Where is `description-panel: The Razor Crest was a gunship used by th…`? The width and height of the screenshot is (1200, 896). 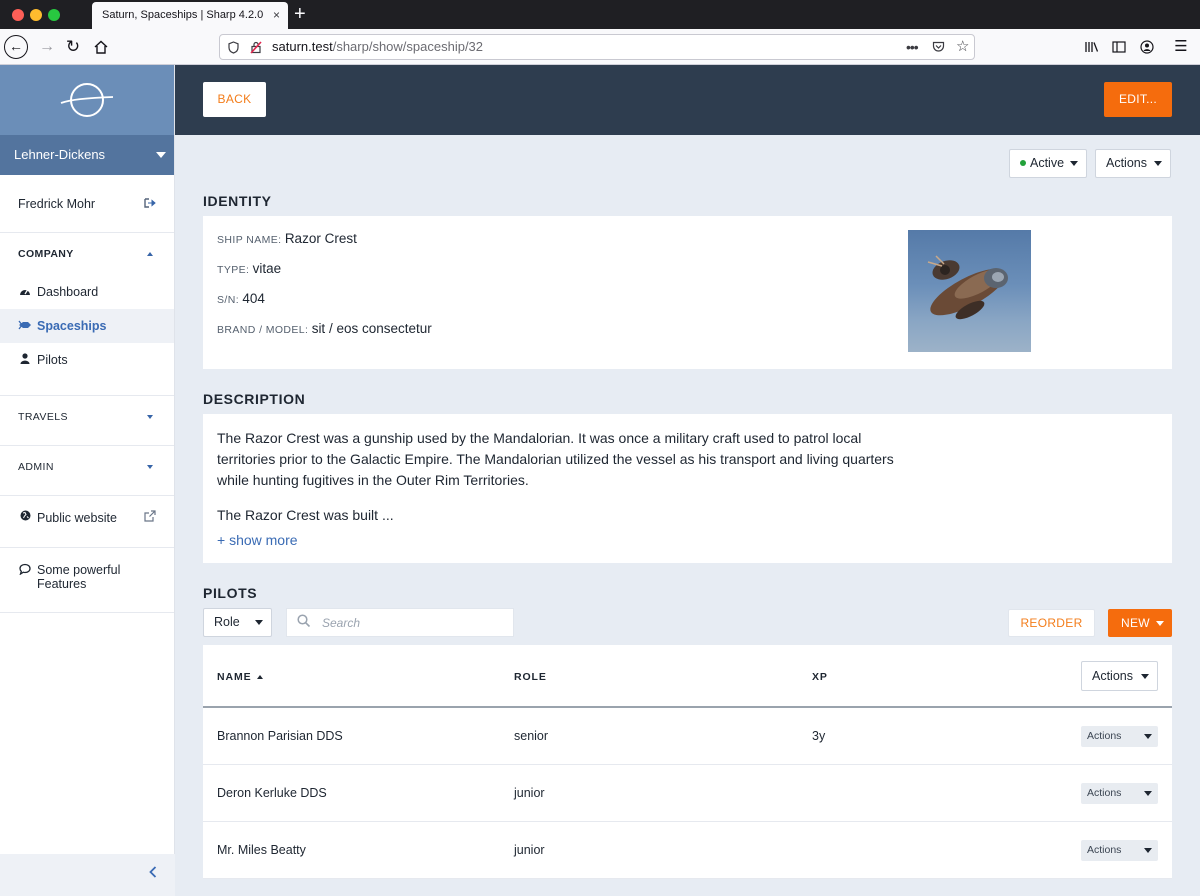
description-panel: The Razor Crest was a gunship used by th… is located at coordinates (687, 488).